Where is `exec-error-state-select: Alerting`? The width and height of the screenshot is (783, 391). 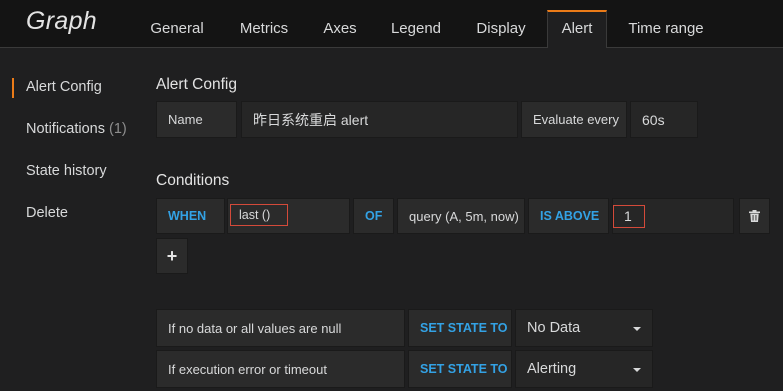
exec-error-state-select: Alerting is located at coordinates (584, 369).